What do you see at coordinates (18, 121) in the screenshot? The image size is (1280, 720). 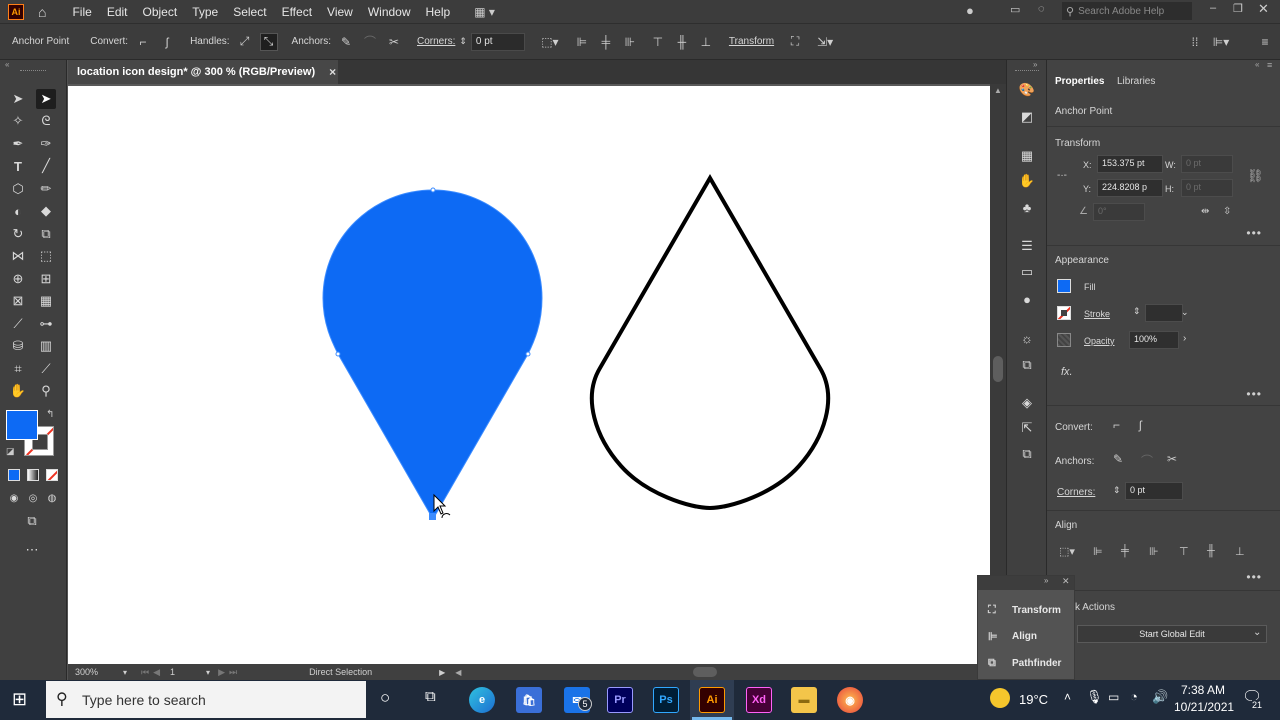 I see `magic-wand-tool-icon: ✧` at bounding box center [18, 121].